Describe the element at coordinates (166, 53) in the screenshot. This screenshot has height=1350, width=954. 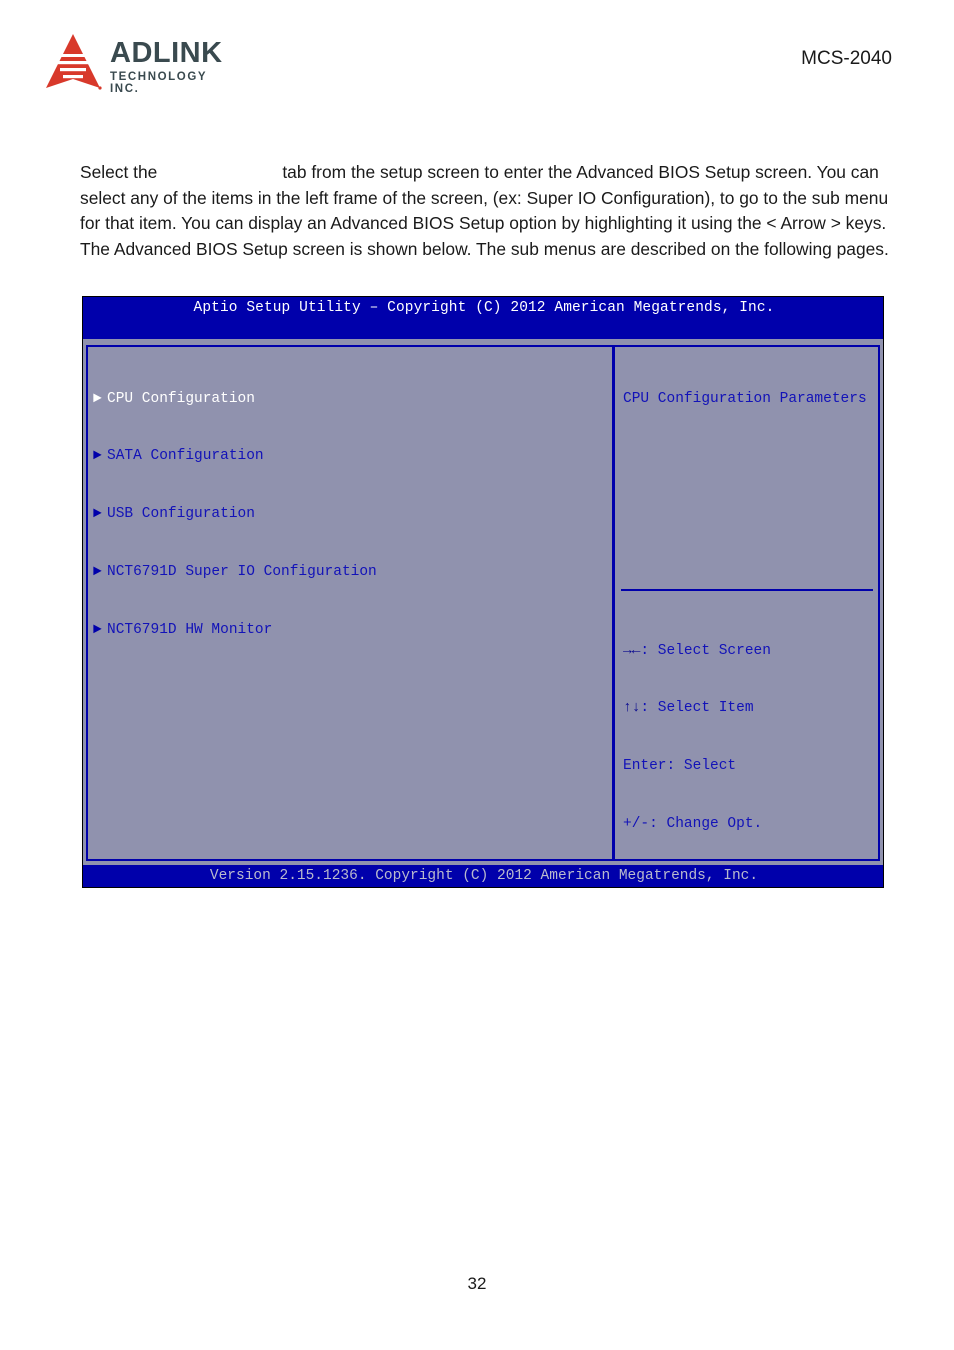
I see `adlink-brand-text: ADLINK` at that location.